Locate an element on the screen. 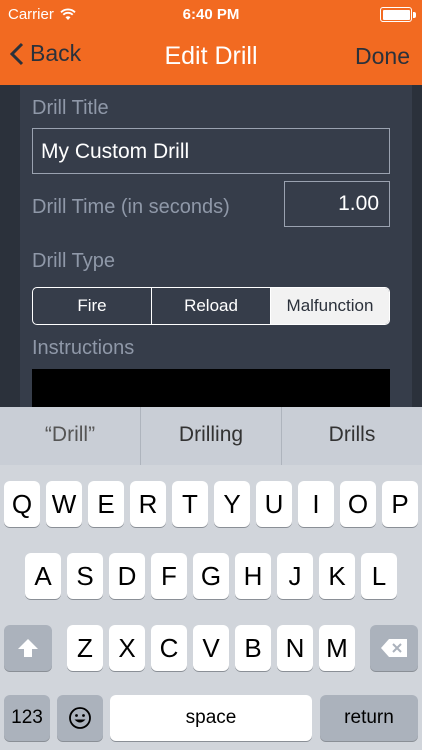 The height and width of the screenshot is (750, 422). key-u: U is located at coordinates (274, 504).